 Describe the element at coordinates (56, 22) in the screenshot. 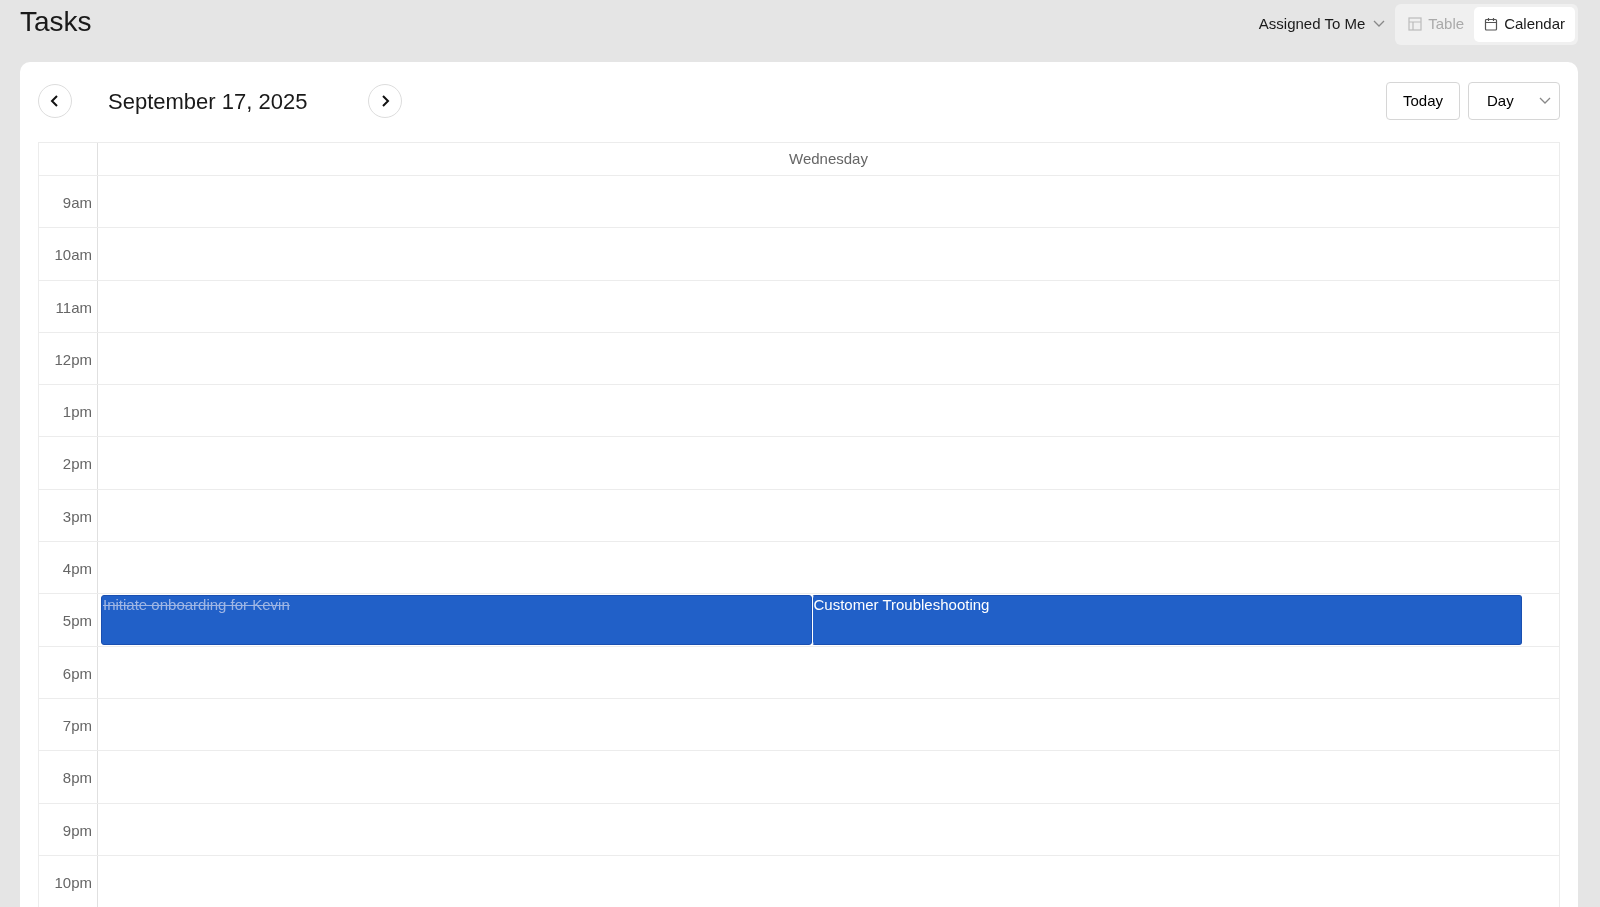

I see `page-title: Tasks` at that location.